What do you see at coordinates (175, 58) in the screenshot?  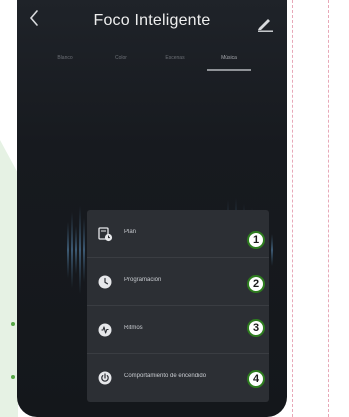 I see `tab-escenas: Escenas` at bounding box center [175, 58].